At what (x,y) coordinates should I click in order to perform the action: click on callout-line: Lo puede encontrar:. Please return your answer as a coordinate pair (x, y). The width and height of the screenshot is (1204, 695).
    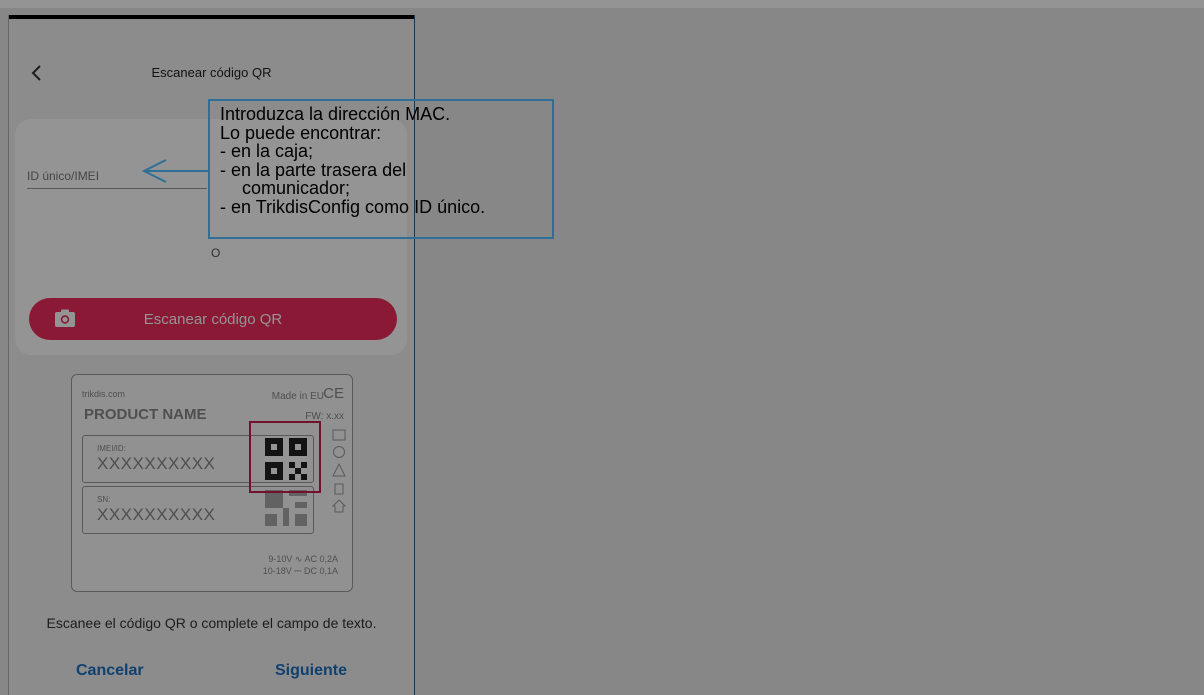
    Looking at the image, I should click on (301, 132).